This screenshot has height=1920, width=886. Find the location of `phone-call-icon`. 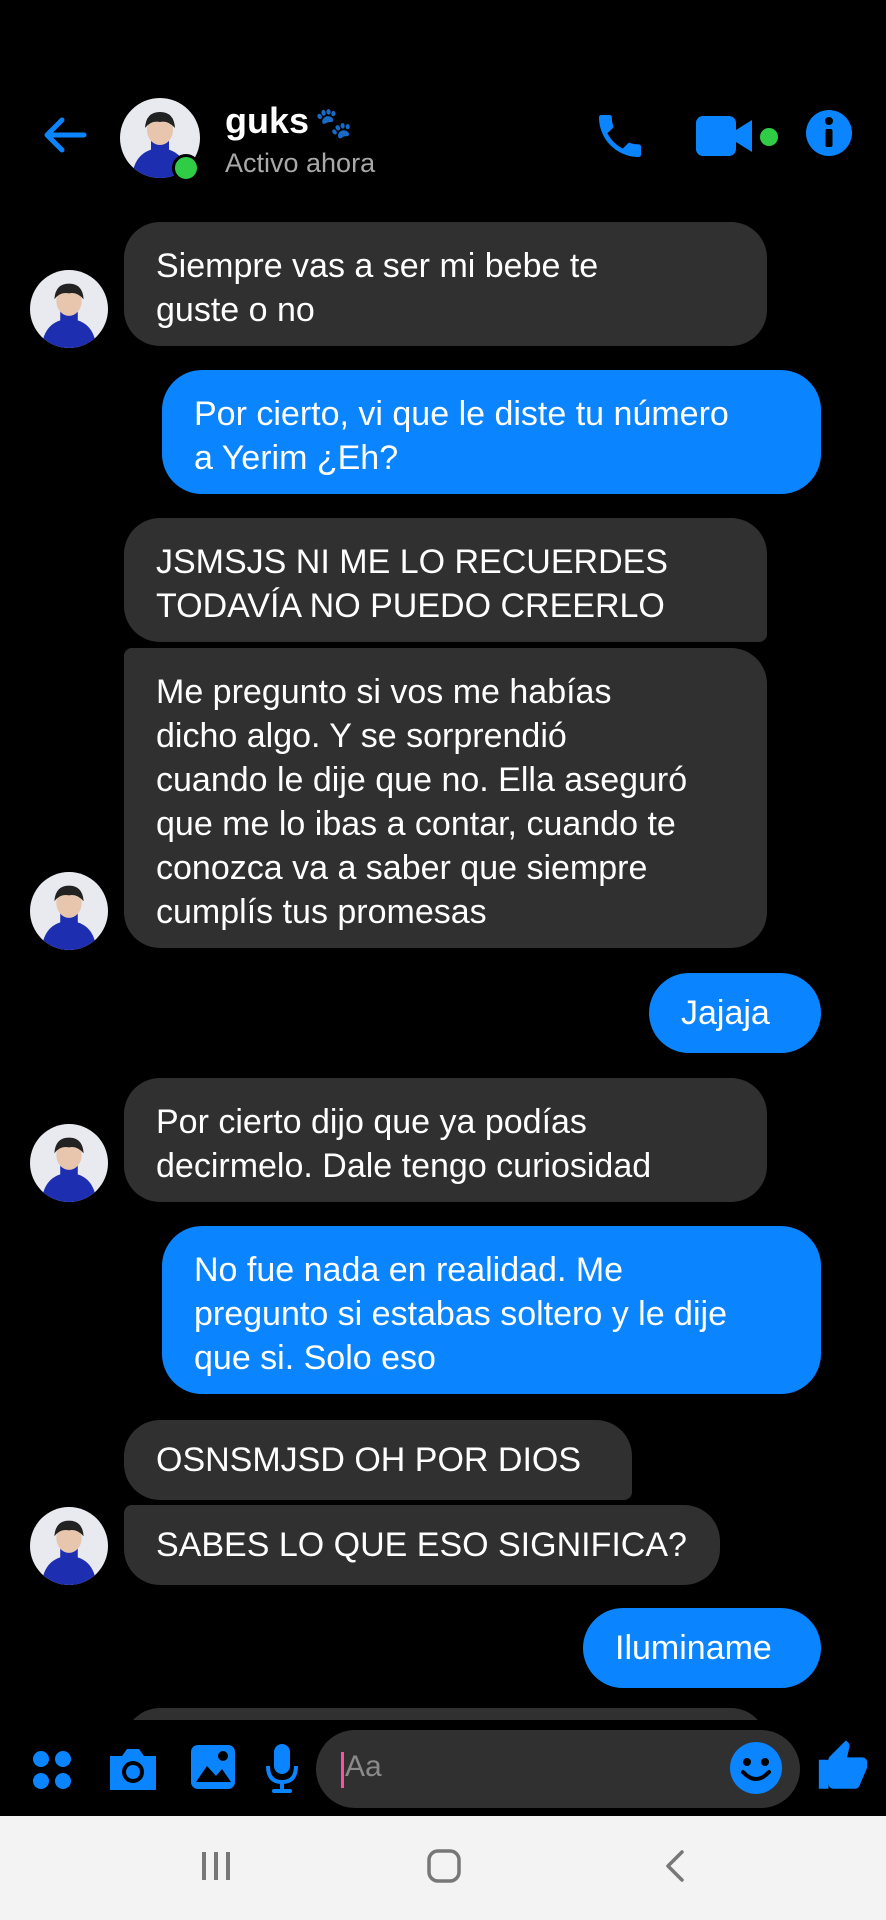

phone-call-icon is located at coordinates (620, 136).